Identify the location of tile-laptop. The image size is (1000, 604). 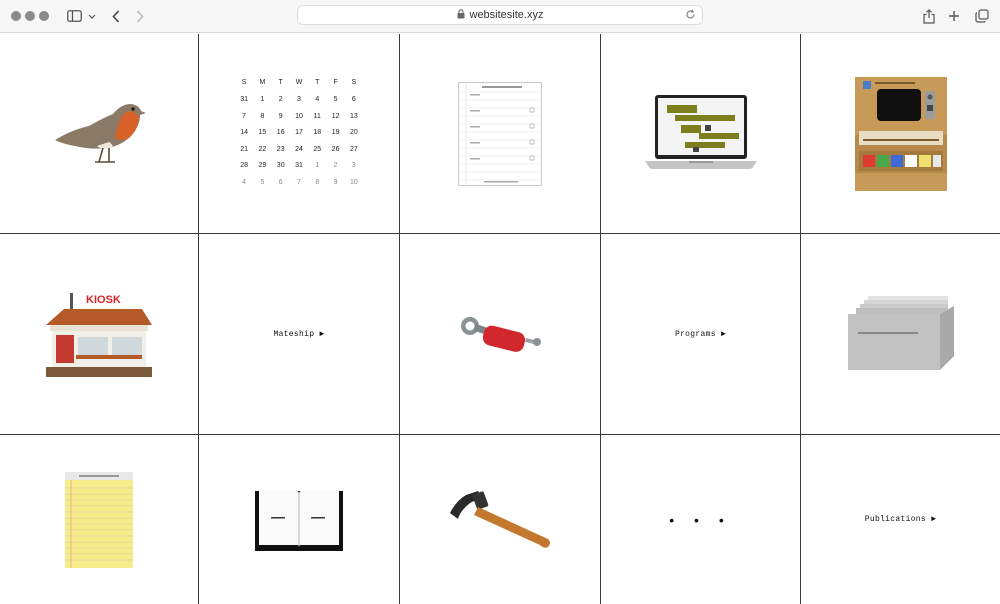
(700, 133).